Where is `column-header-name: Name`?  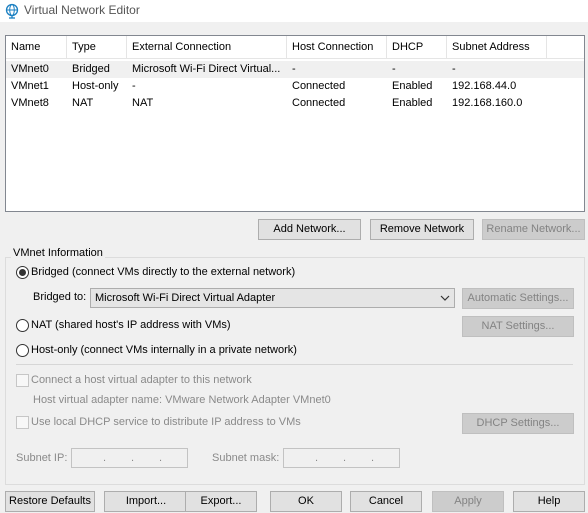 column-header-name: Name is located at coordinates (36, 47).